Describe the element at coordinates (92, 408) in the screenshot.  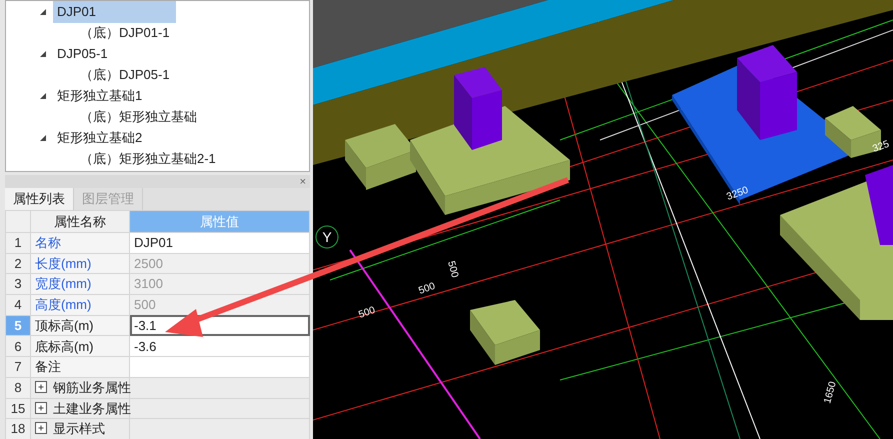
I see `group-label: 土建业务属性` at that location.